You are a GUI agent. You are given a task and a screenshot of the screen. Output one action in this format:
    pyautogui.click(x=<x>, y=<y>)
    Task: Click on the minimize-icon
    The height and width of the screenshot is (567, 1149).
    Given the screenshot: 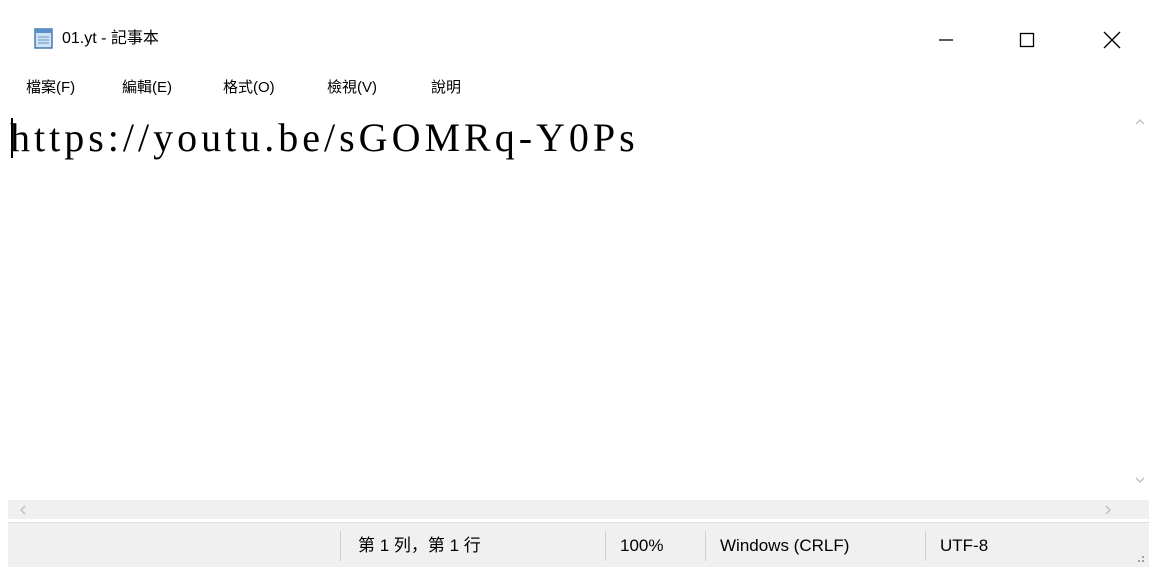 What is the action you would take?
    pyautogui.click(x=946, y=40)
    